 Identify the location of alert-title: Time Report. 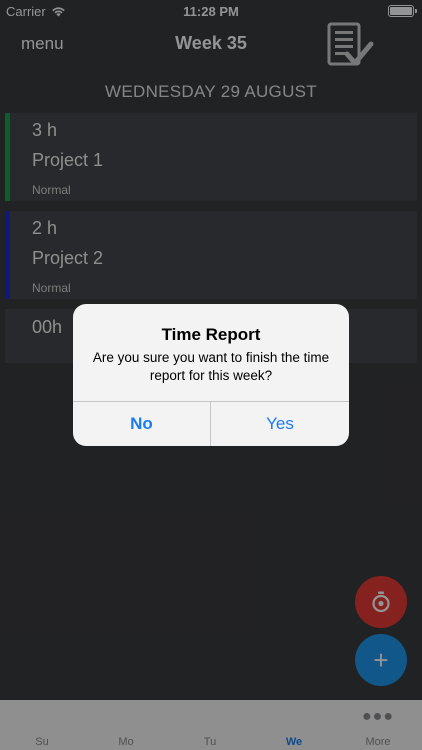
(211, 334).